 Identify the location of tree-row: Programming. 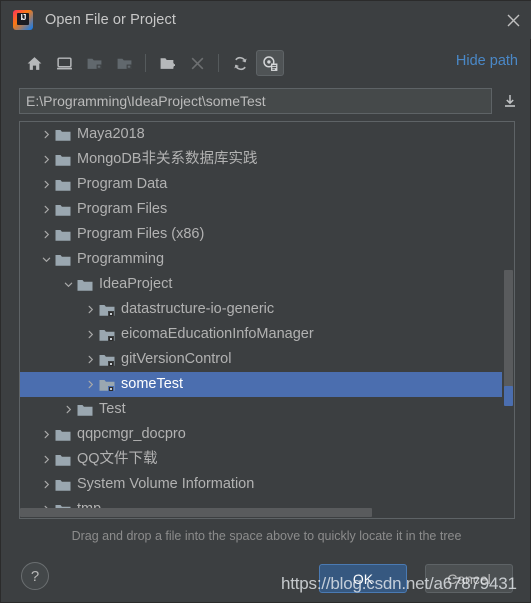
(267, 259).